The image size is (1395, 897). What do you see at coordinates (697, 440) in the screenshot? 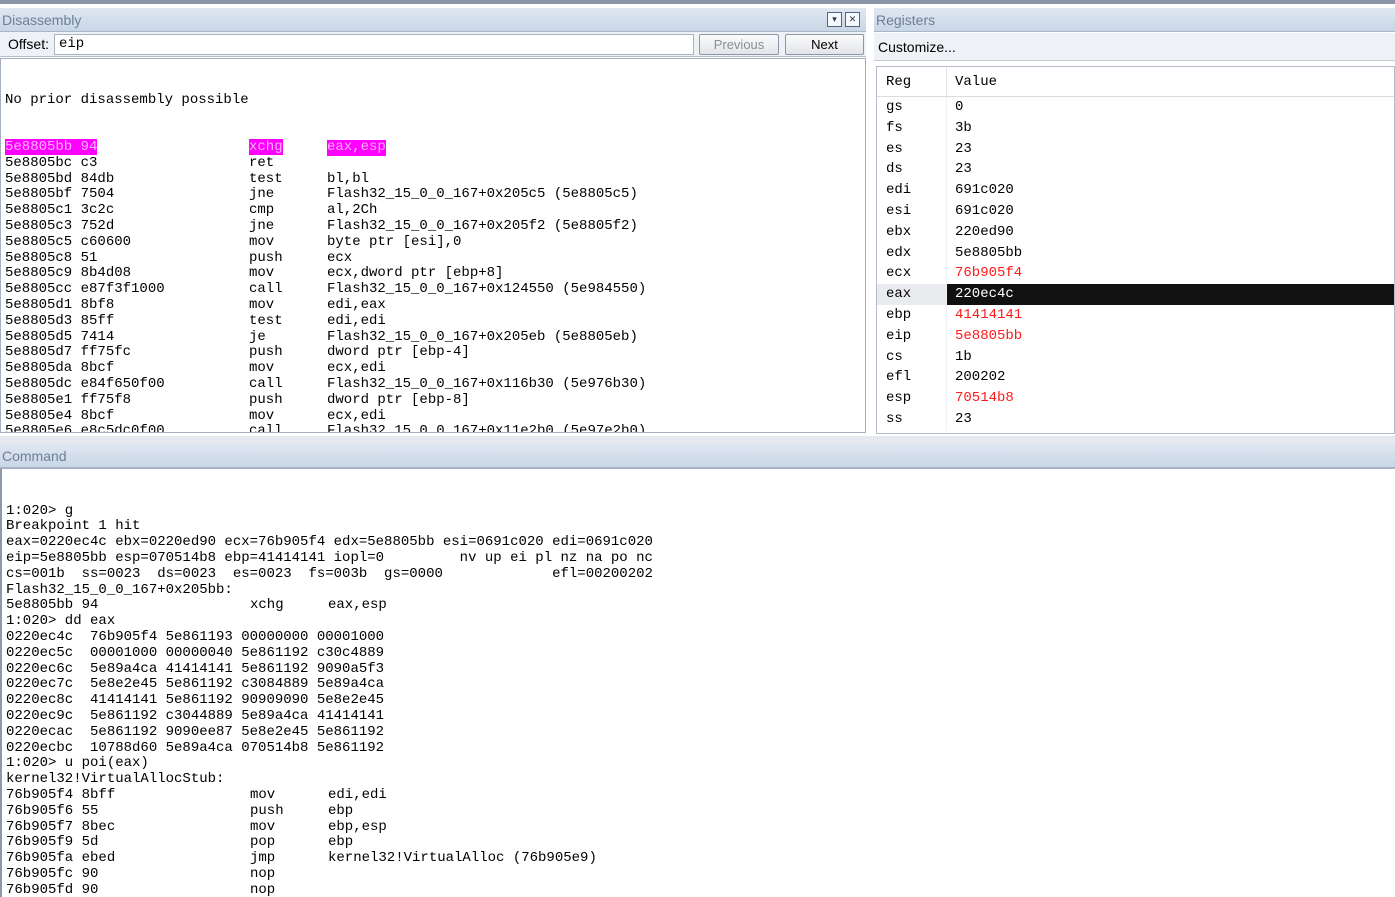
I see `splitter` at bounding box center [697, 440].